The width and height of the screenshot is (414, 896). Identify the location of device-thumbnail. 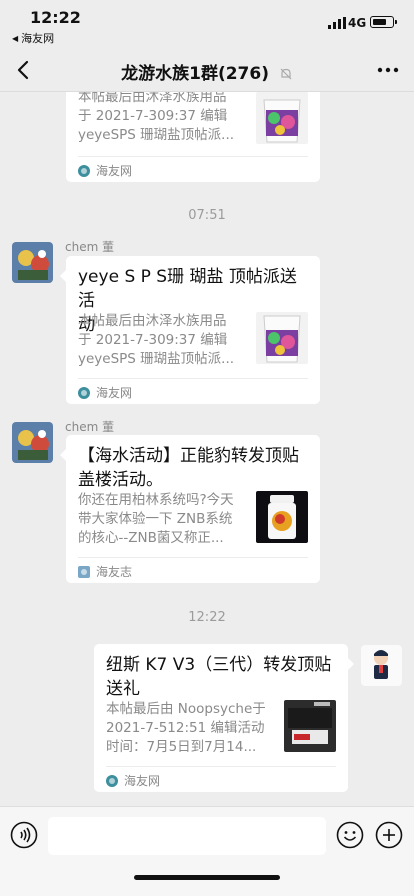
(310, 726).